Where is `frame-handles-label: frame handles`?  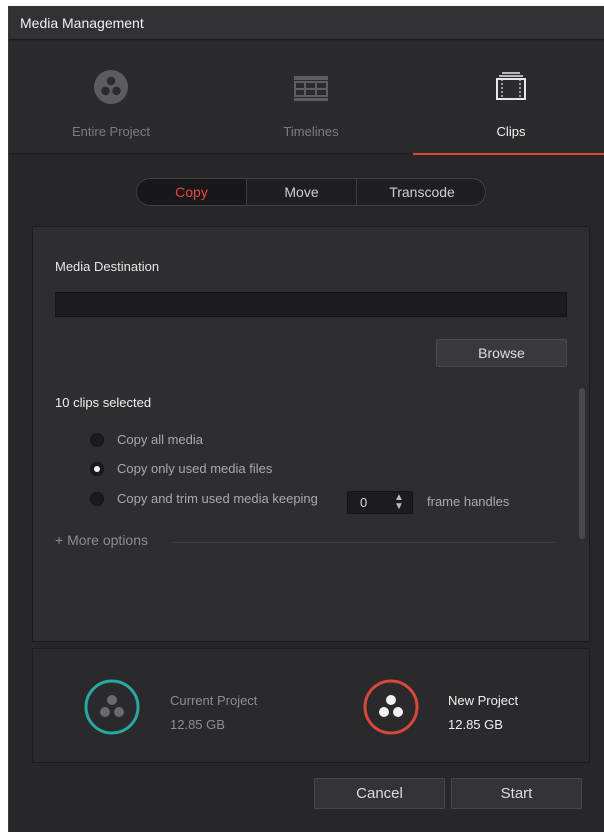
frame-handles-label: frame handles is located at coordinates (468, 501).